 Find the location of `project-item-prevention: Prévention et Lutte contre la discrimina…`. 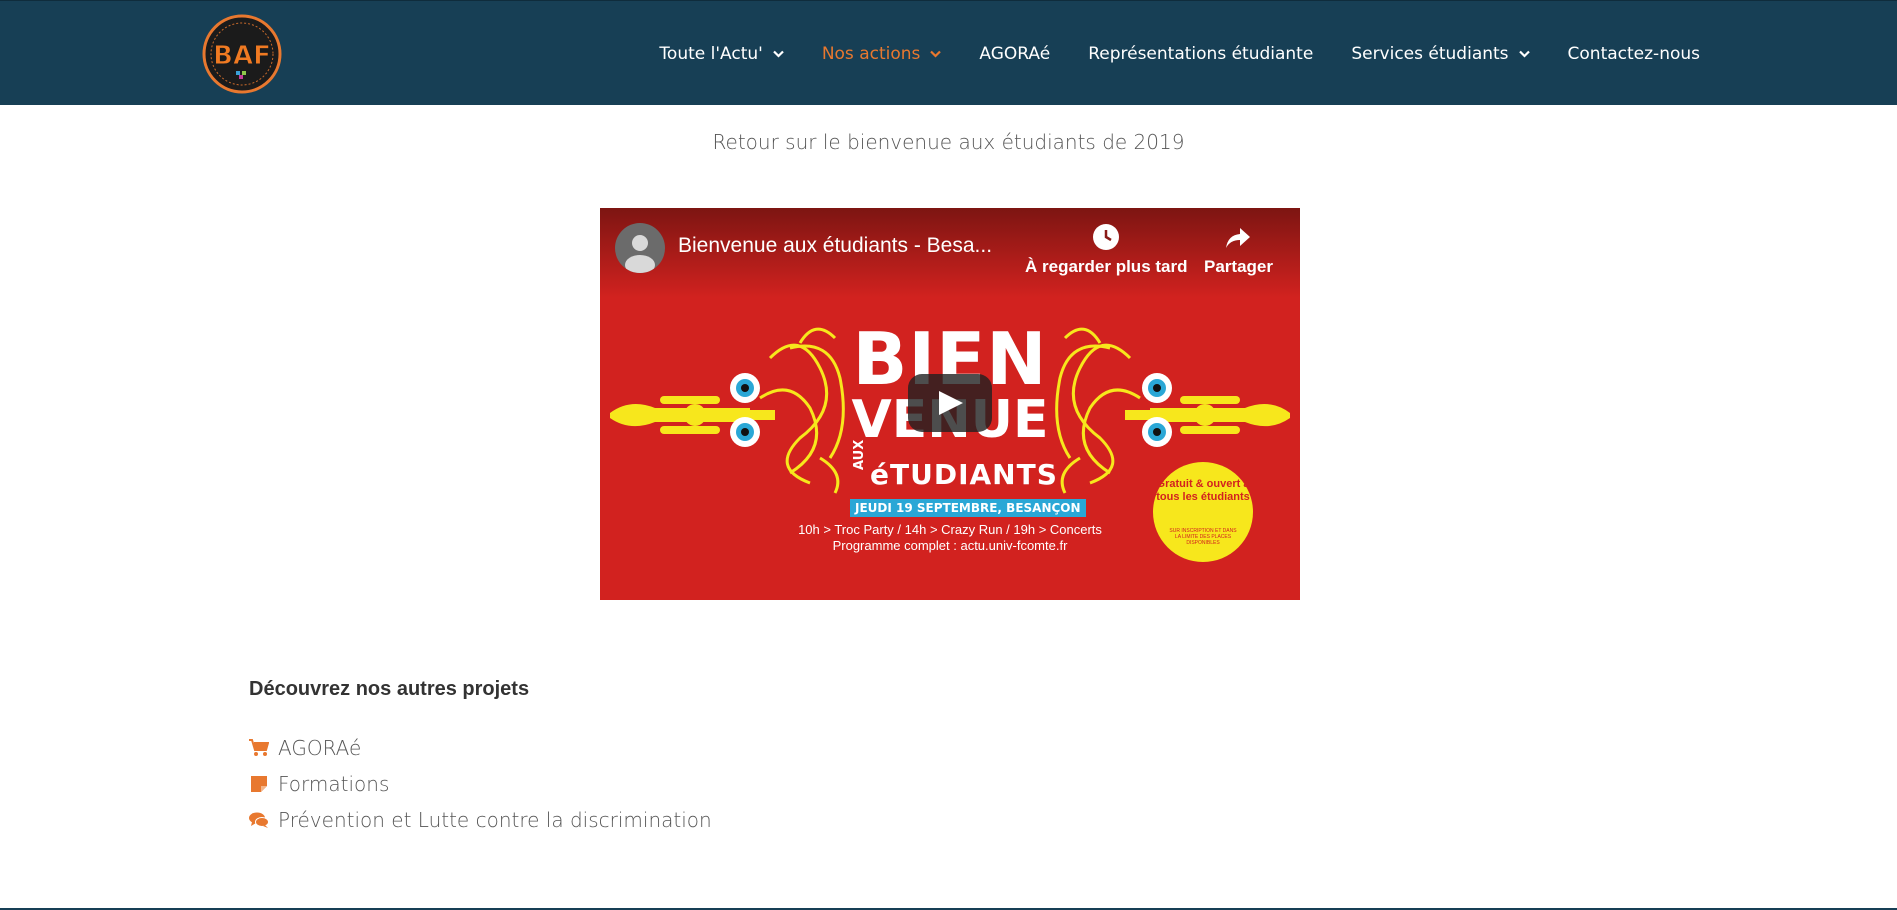

project-item-prevention: Prévention et Lutte contre la discrimina… is located at coordinates (480, 820).